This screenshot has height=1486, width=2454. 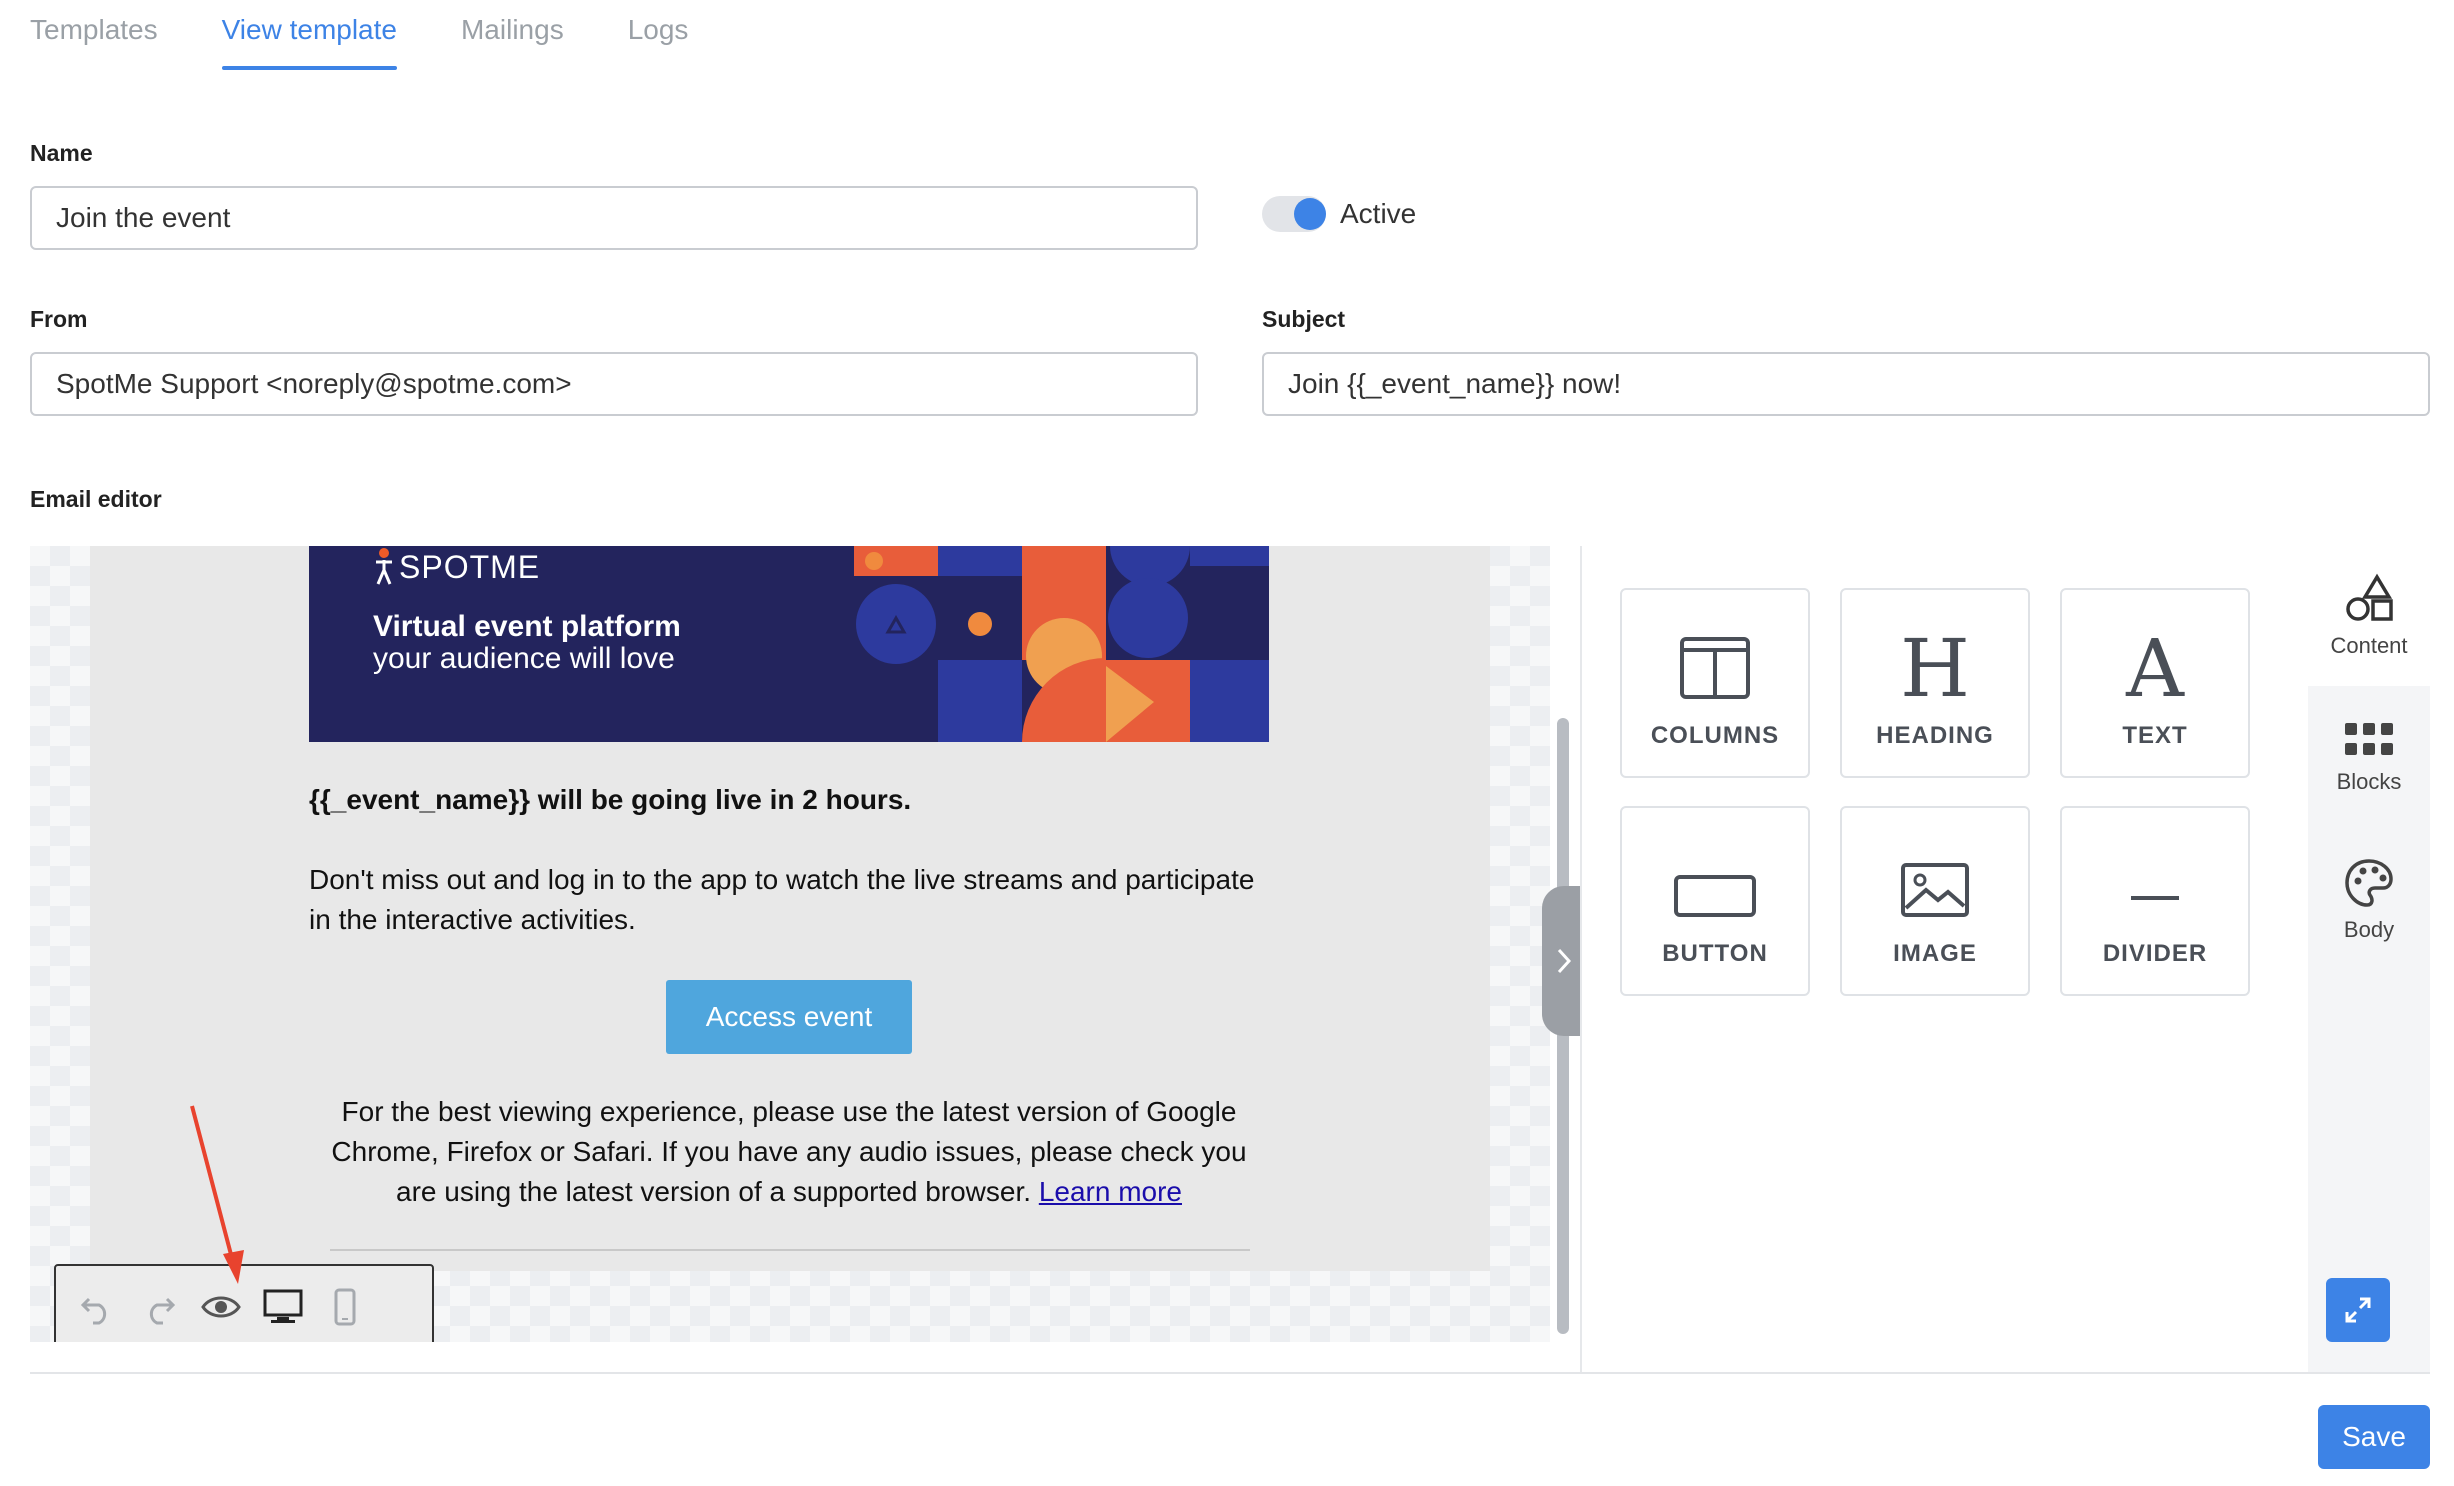 I want to click on tile-label: DIVIDER, so click(x=2155, y=953).